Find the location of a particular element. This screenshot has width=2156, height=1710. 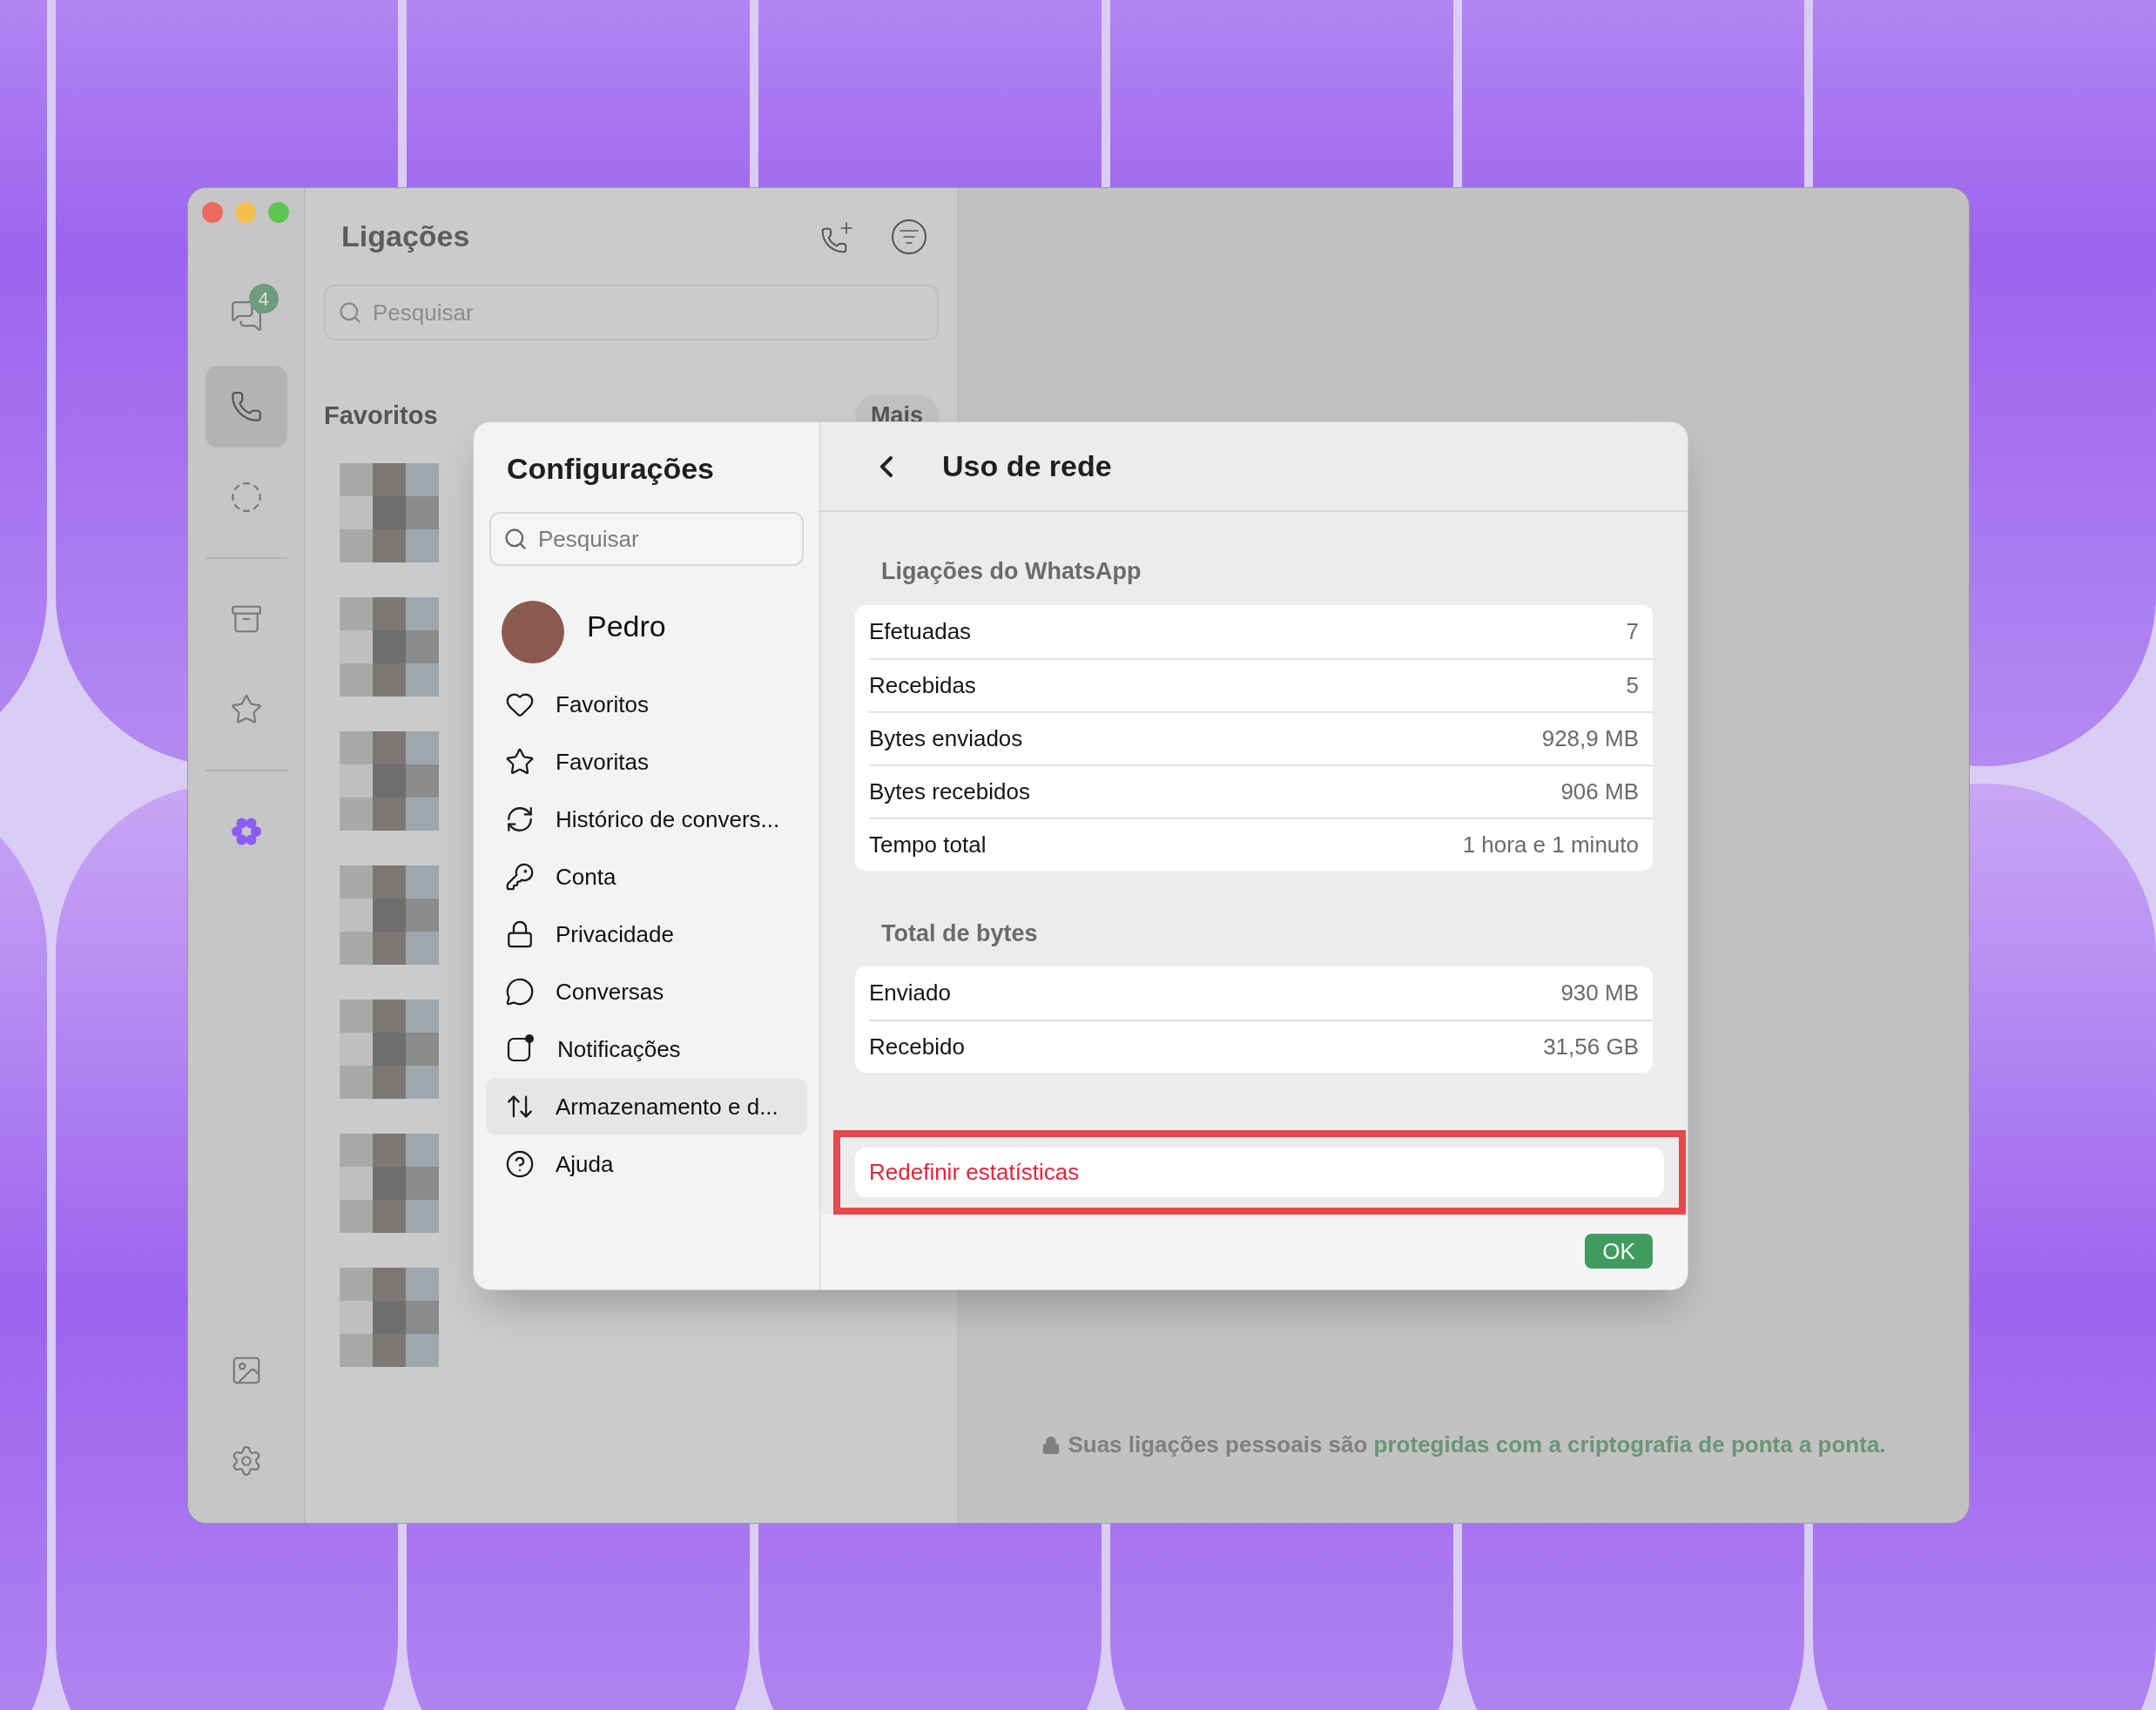

key-icon is located at coordinates (520, 877).